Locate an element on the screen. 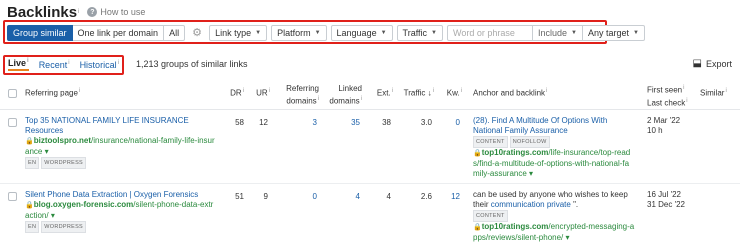 The height and width of the screenshot is (250, 740). col-label: Similar is located at coordinates (712, 93).